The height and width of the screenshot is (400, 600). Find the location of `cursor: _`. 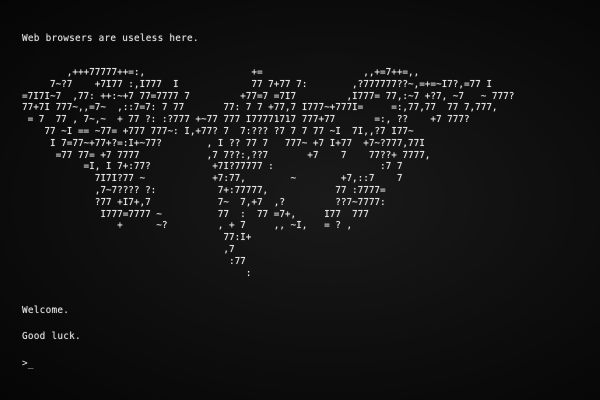

cursor: _ is located at coordinates (30, 363).